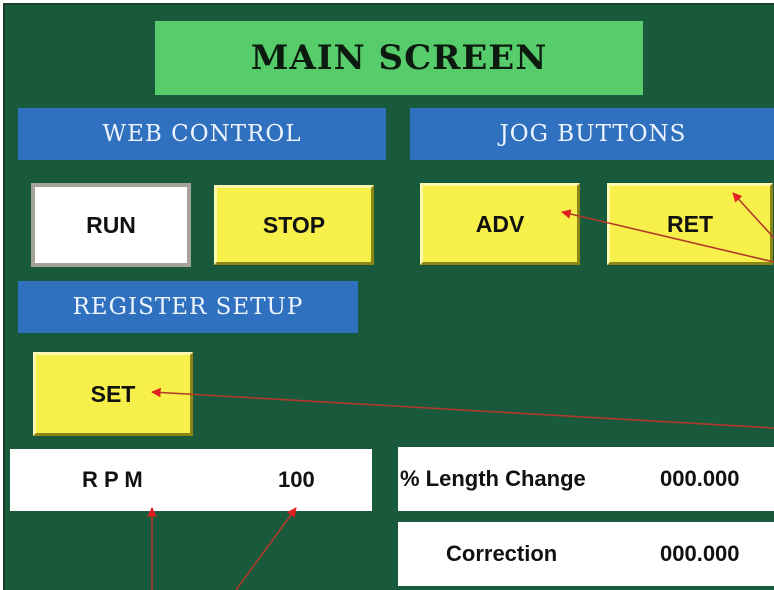  I want to click on ret-button: RET, so click(690, 224).